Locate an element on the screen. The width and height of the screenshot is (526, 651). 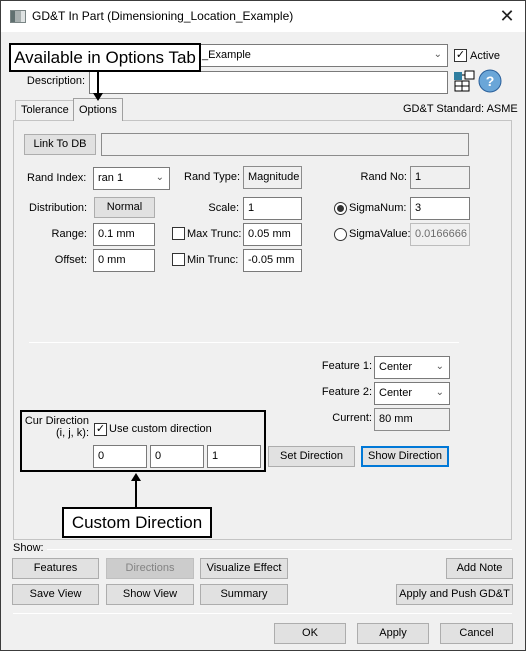
show-direction-button: Show Direction is located at coordinates (405, 456).